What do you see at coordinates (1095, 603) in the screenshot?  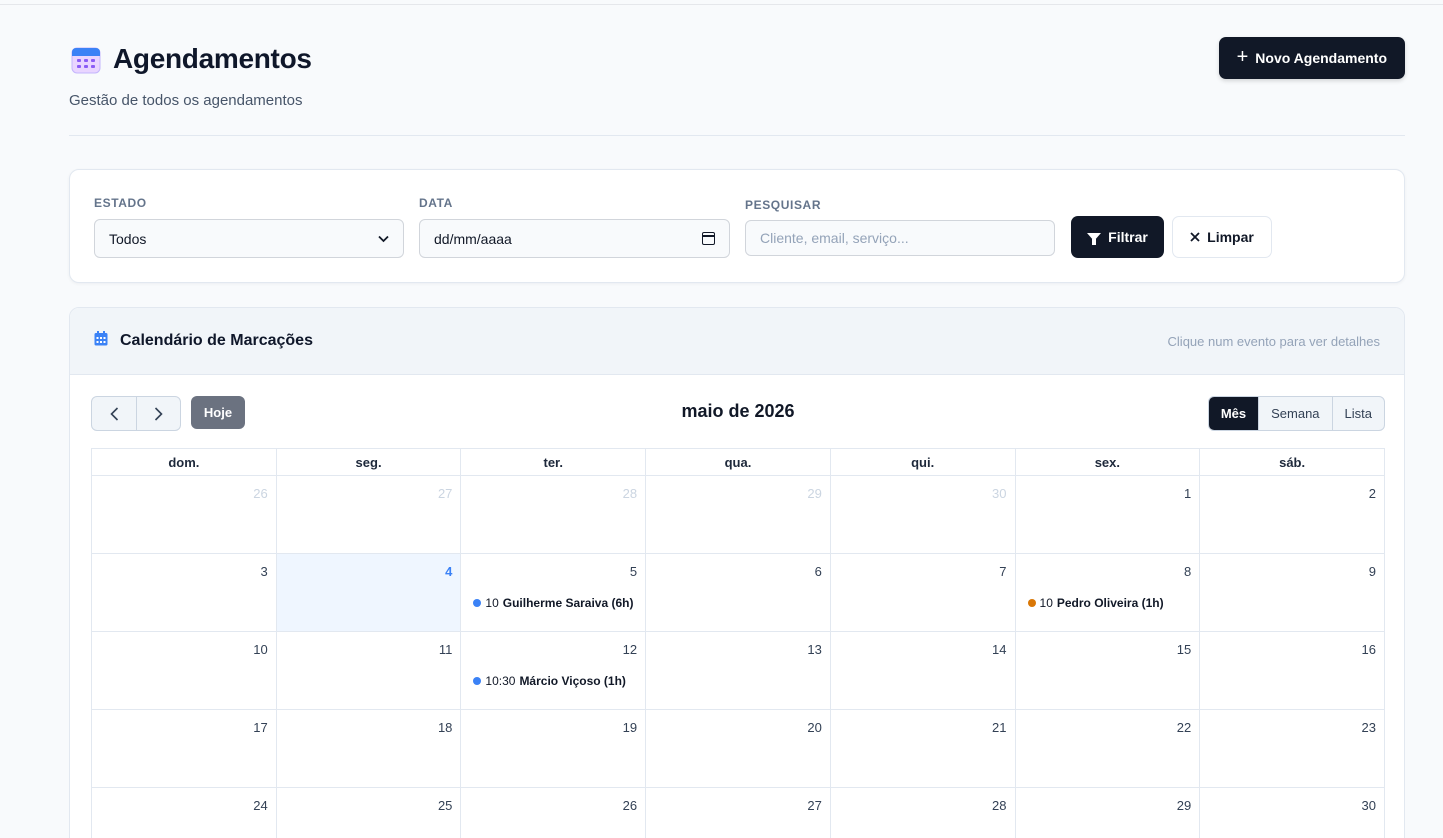 I see `calendar-event: 10 Pedro Oliveira (1h)` at bounding box center [1095, 603].